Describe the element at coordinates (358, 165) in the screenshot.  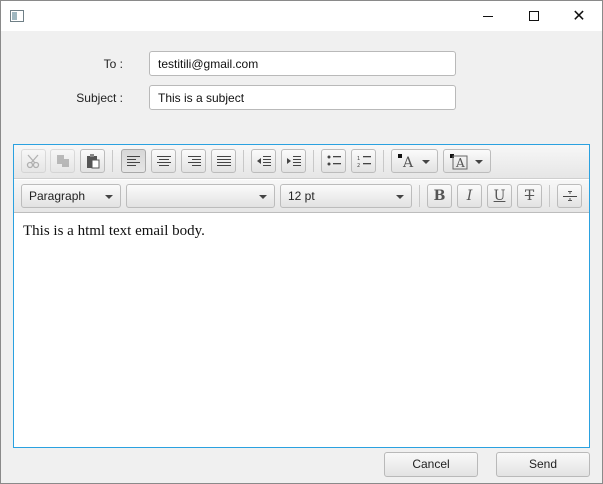
I see `svg-text: 2` at that location.